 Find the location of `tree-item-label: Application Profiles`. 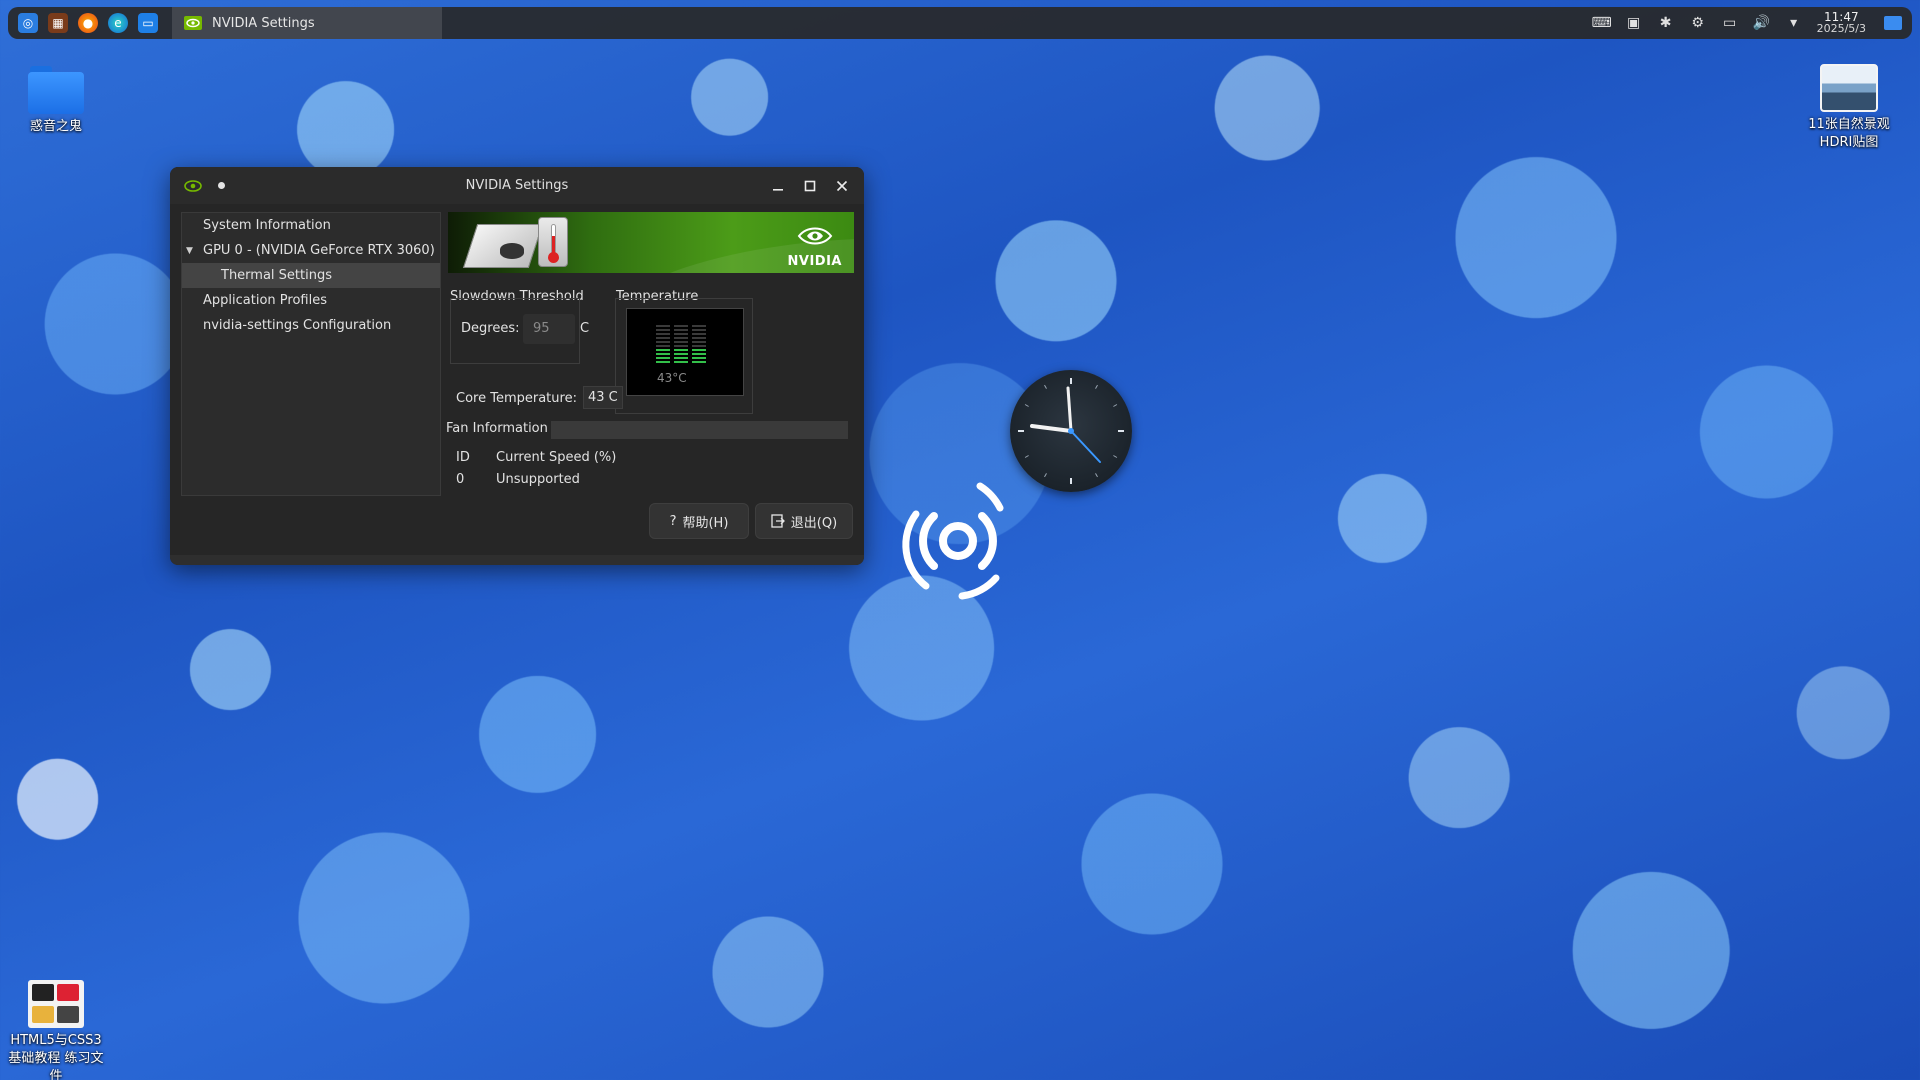

tree-item-label: Application Profiles is located at coordinates (265, 300).